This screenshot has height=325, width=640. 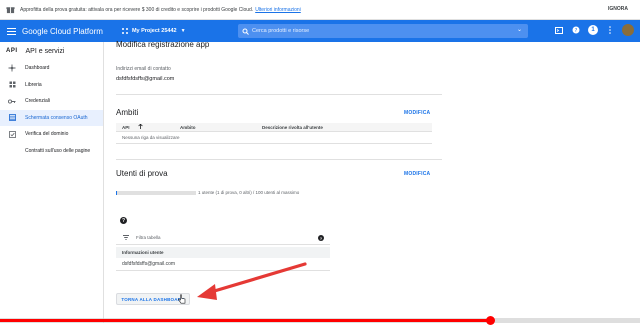 I want to click on search-bar: Cerca prodotti e risorse ⌄, so click(x=383, y=31).